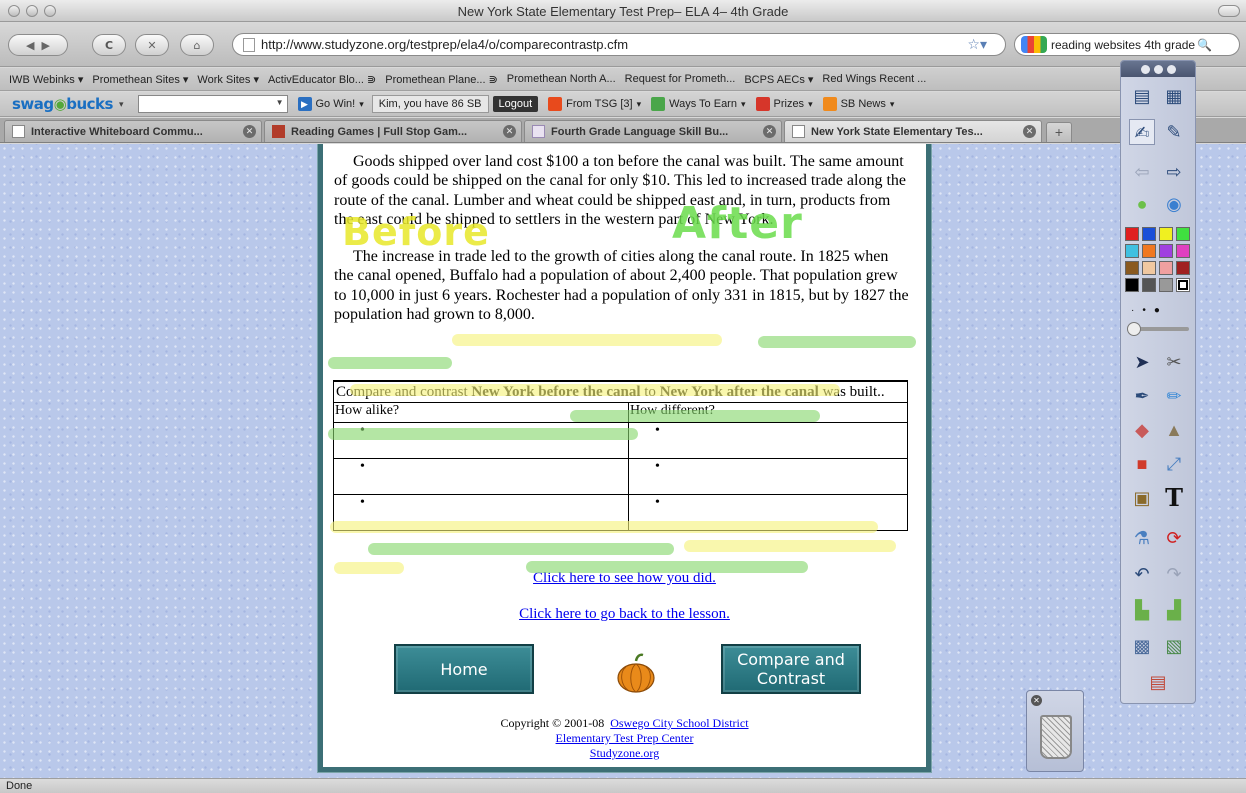  What do you see at coordinates (1142, 574) in the screenshot?
I see `undo-icon: ↶` at bounding box center [1142, 574].